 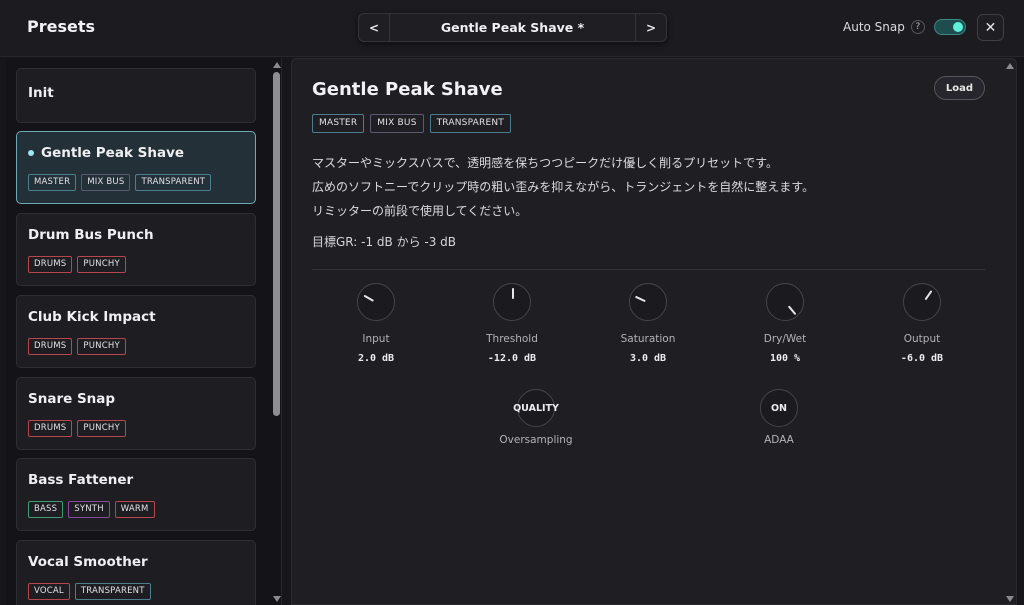 What do you see at coordinates (957, 27) in the screenshot?
I see `toggle-knob` at bounding box center [957, 27].